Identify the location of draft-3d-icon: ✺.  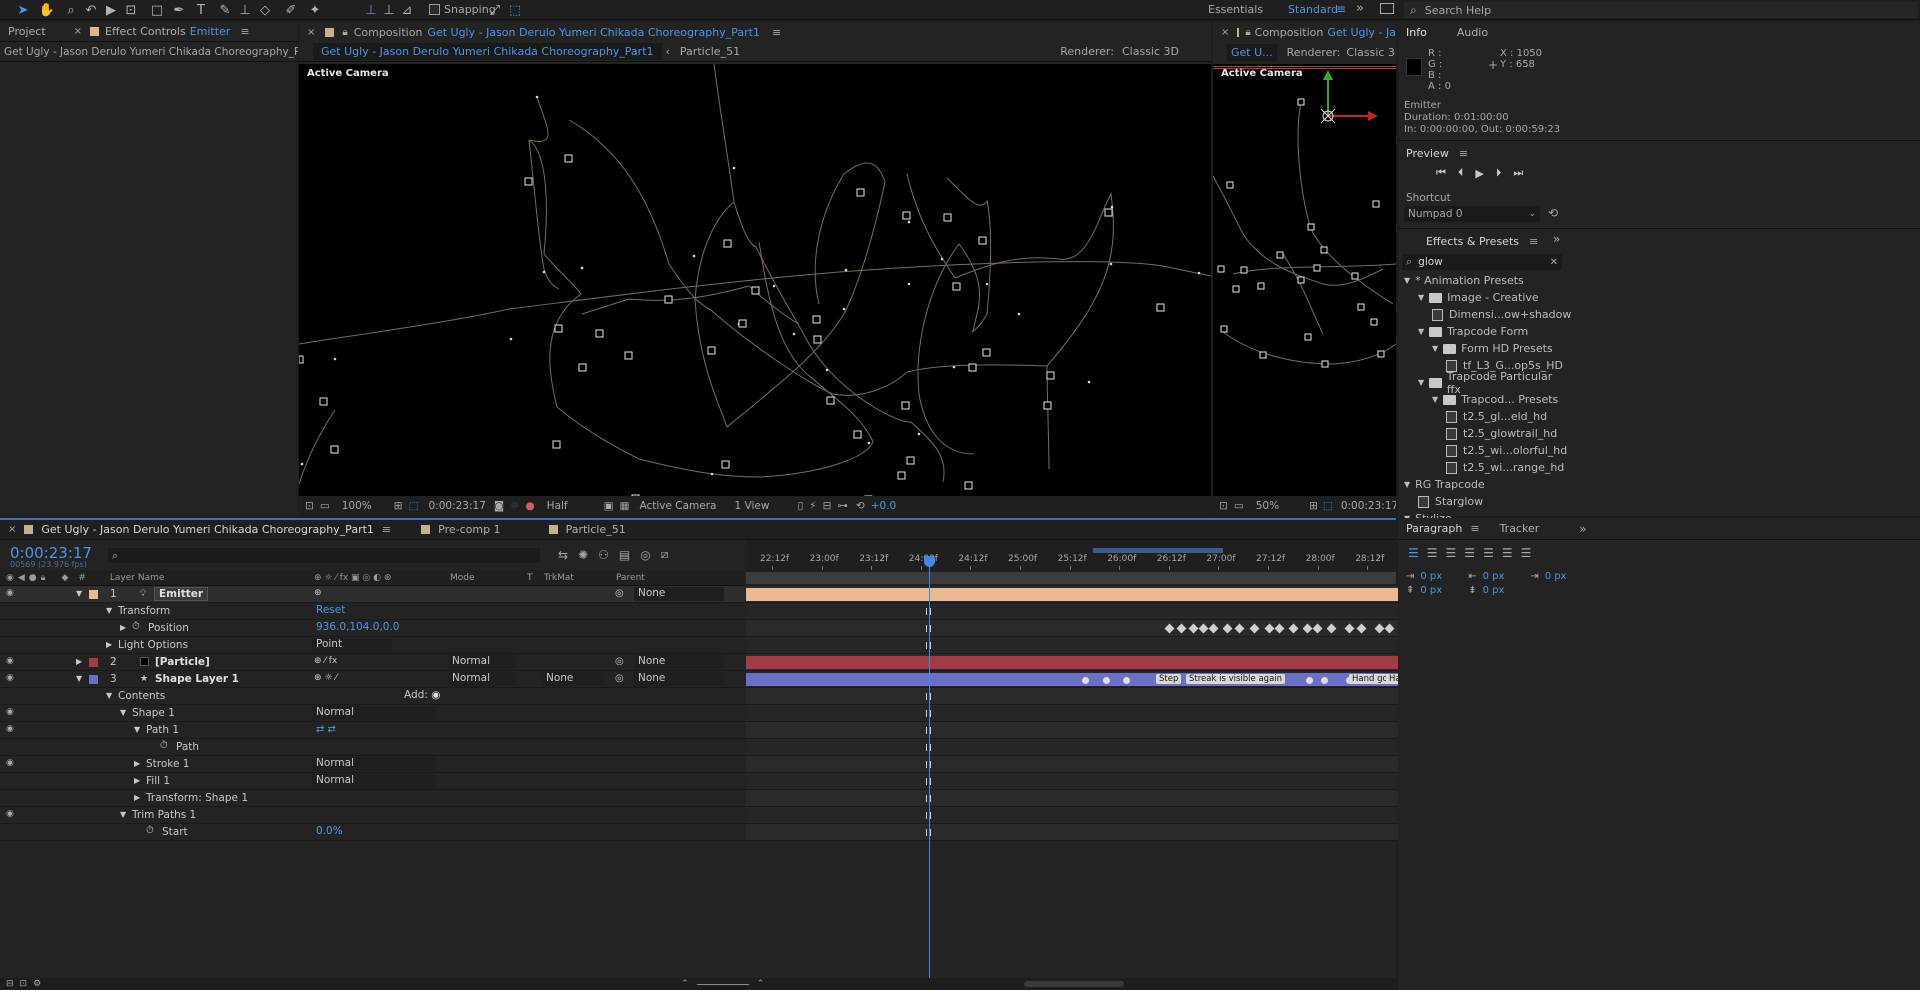
(583, 555).